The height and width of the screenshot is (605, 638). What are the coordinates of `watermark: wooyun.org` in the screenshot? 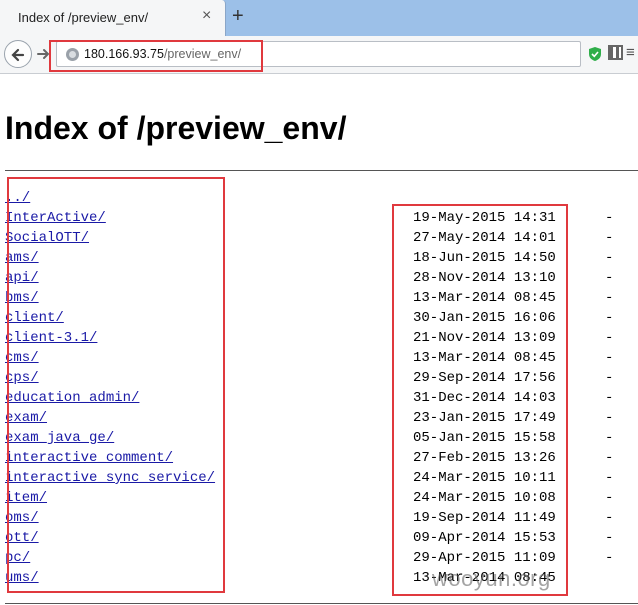 It's located at (491, 578).